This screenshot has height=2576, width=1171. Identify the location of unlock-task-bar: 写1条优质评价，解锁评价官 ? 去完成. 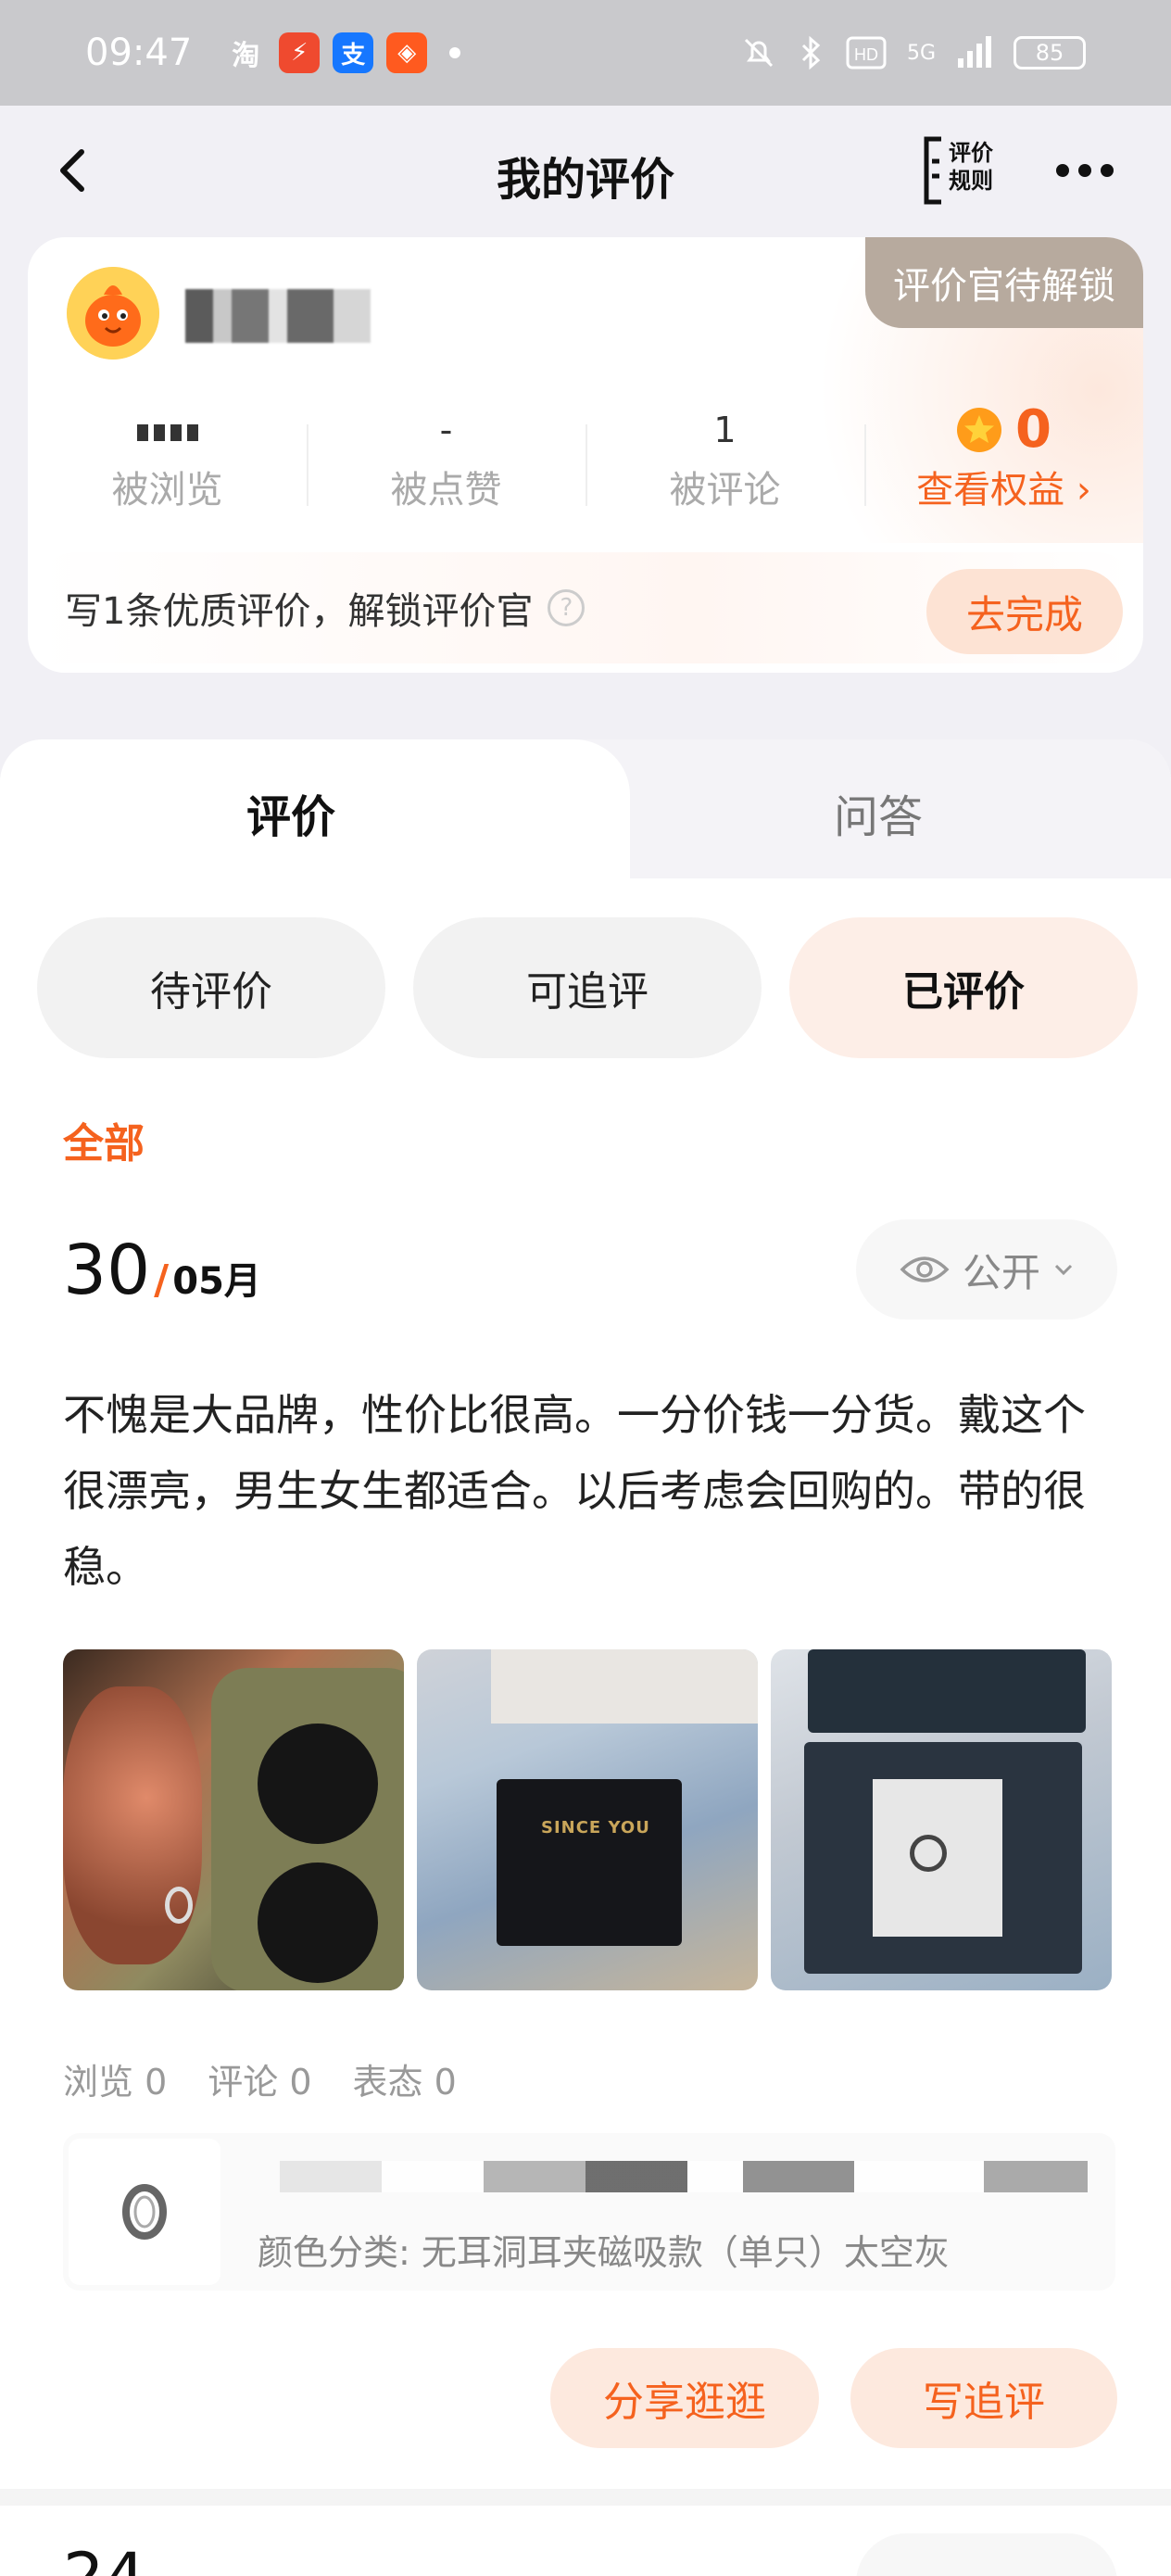
(585, 607).